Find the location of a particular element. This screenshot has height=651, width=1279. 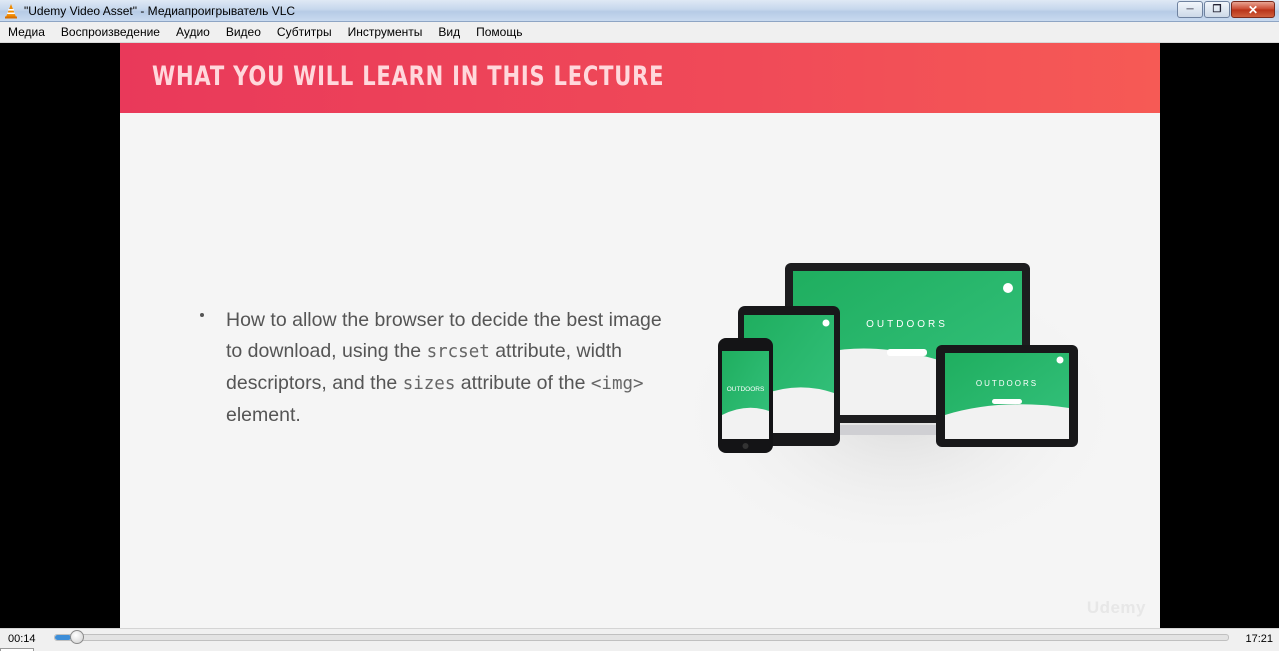

seek-handle is located at coordinates (76, 637).